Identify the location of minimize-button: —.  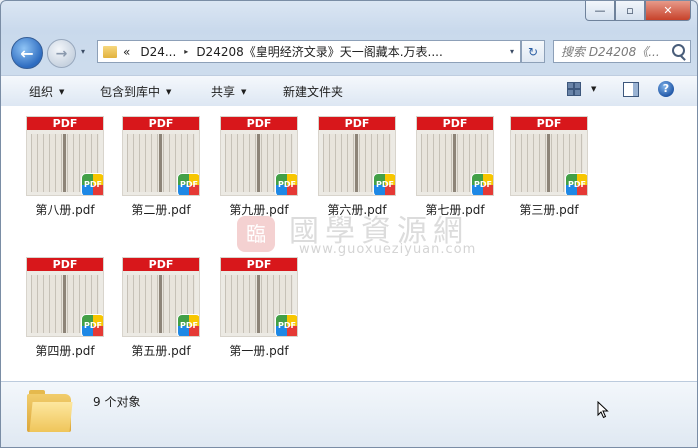
(600, 11).